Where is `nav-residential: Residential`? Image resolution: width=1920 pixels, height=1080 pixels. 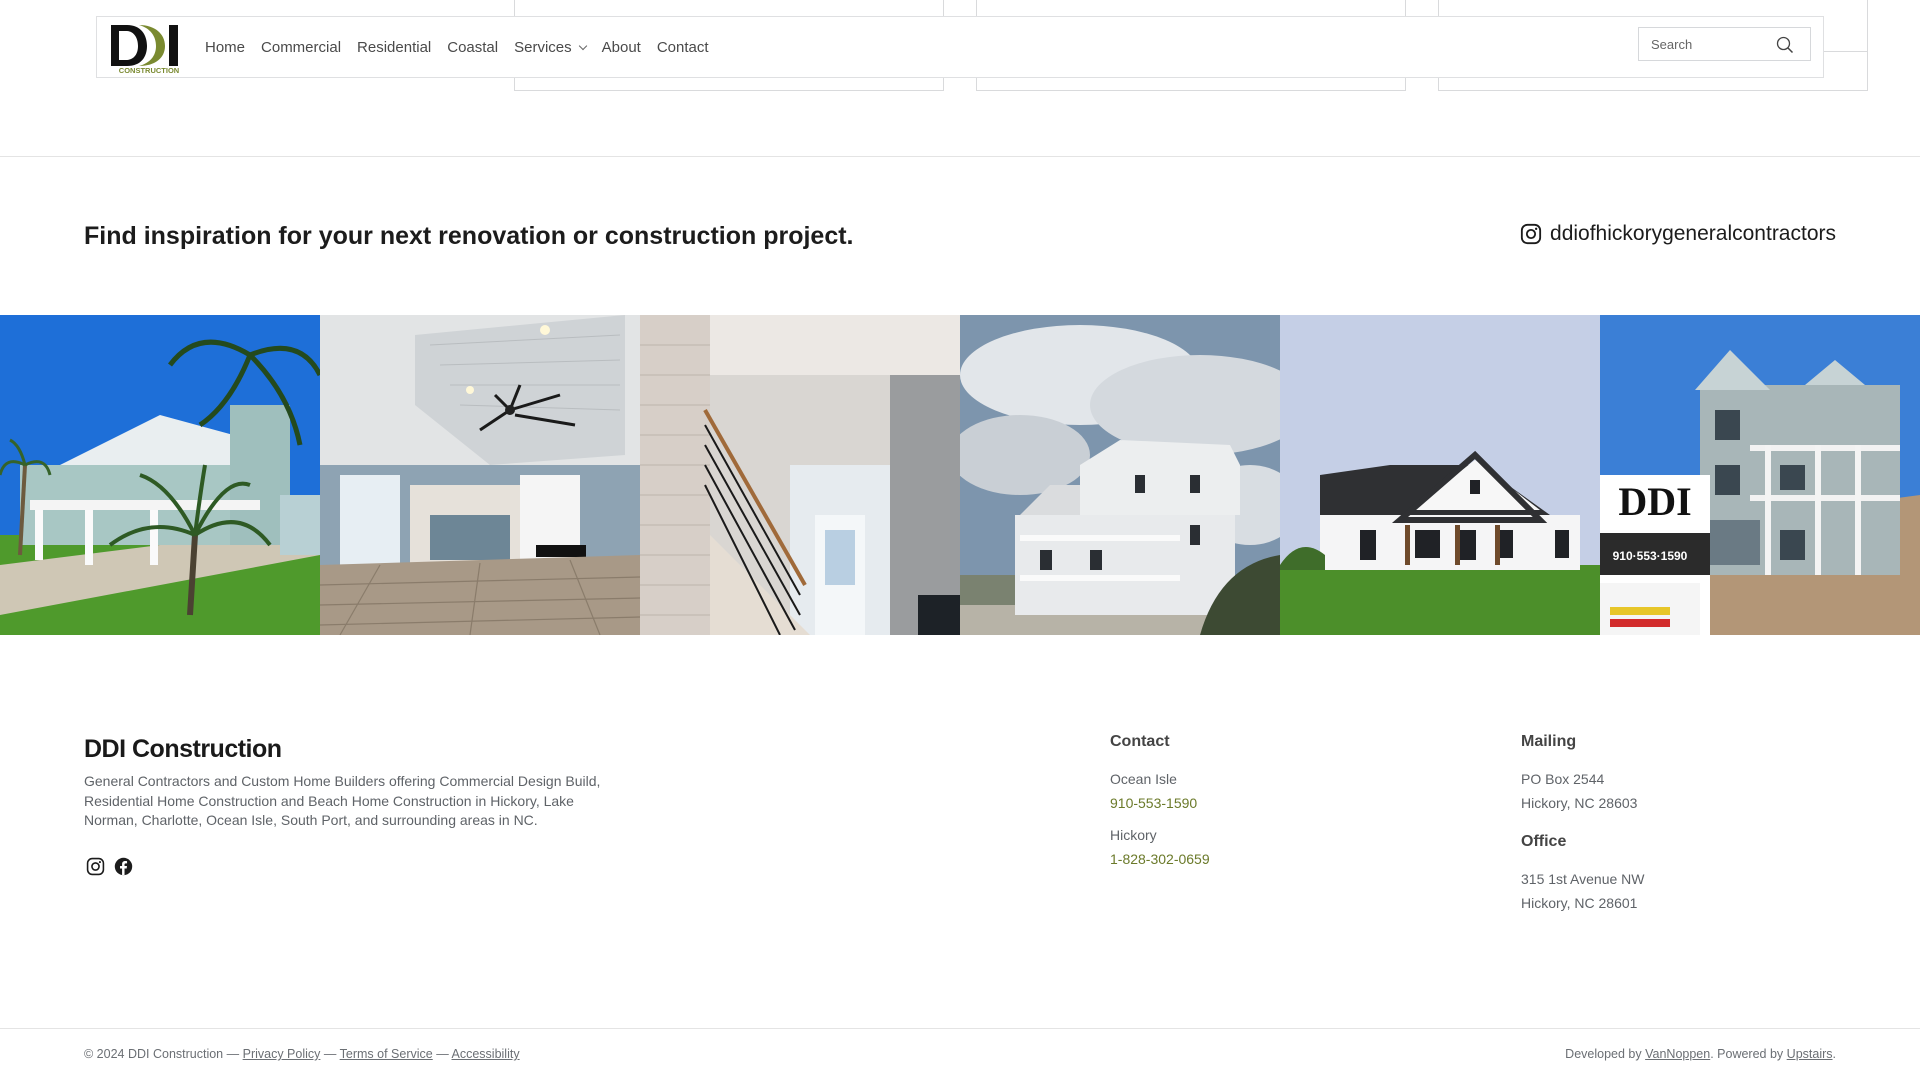
nav-residential: Residential is located at coordinates (394, 47).